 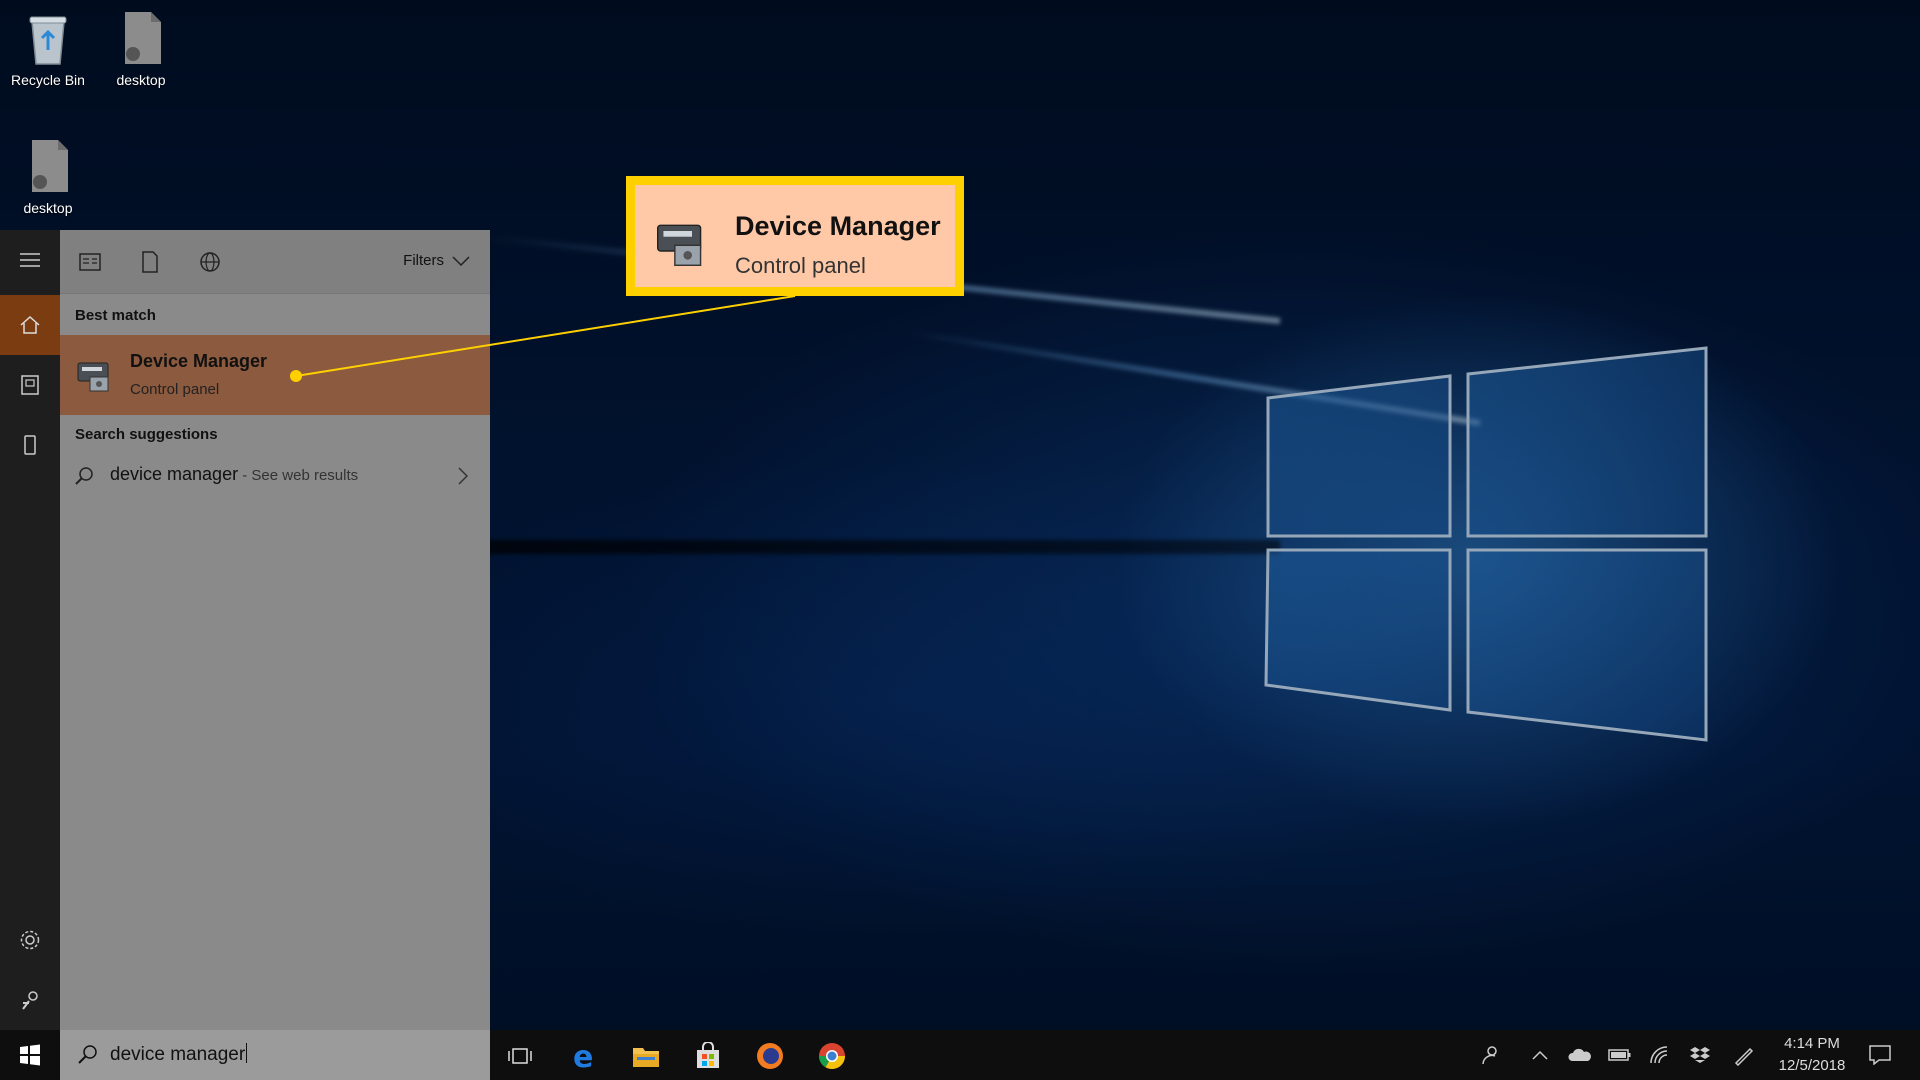 I want to click on phone-icon, so click(x=30, y=445).